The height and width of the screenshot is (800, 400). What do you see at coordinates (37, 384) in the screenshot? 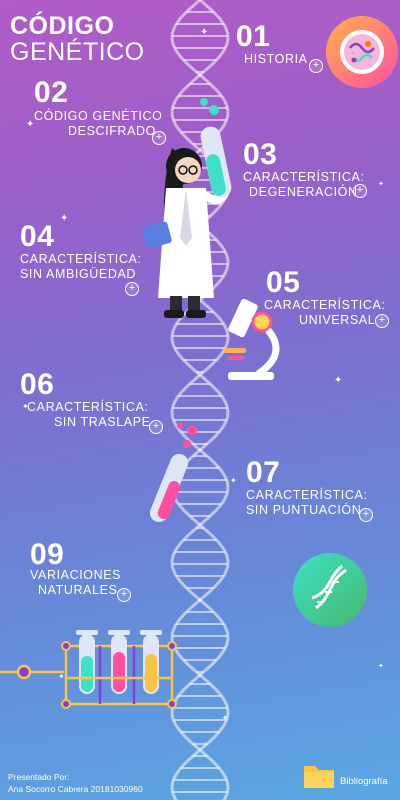
I see `section-06-number: 06` at bounding box center [37, 384].